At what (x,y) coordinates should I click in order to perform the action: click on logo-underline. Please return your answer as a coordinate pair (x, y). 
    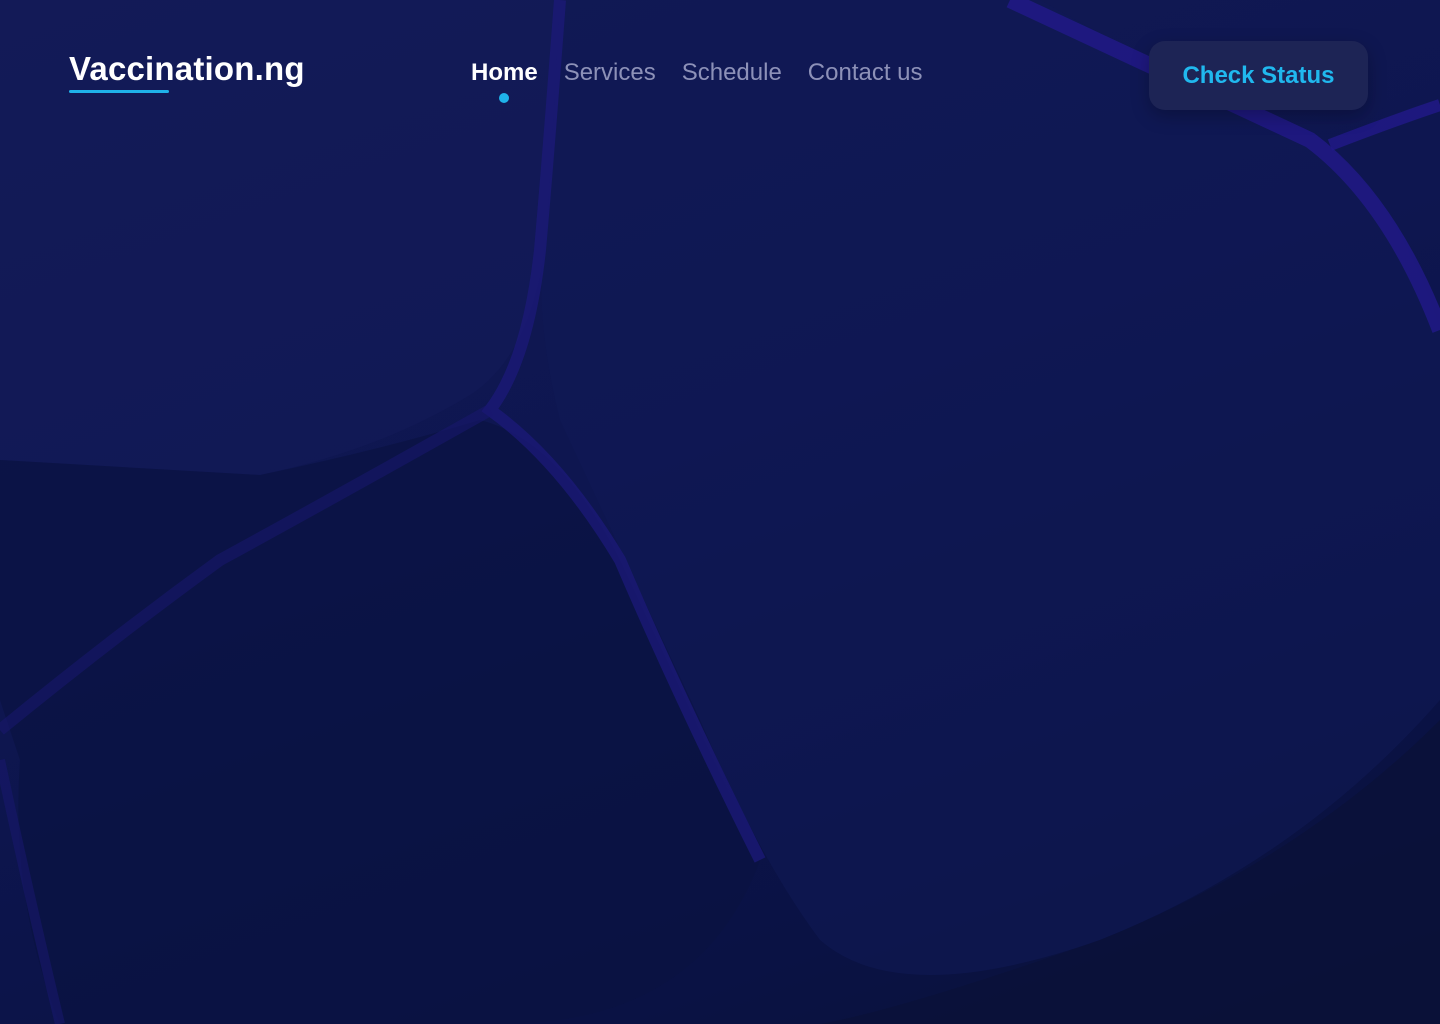
    Looking at the image, I should click on (119, 91).